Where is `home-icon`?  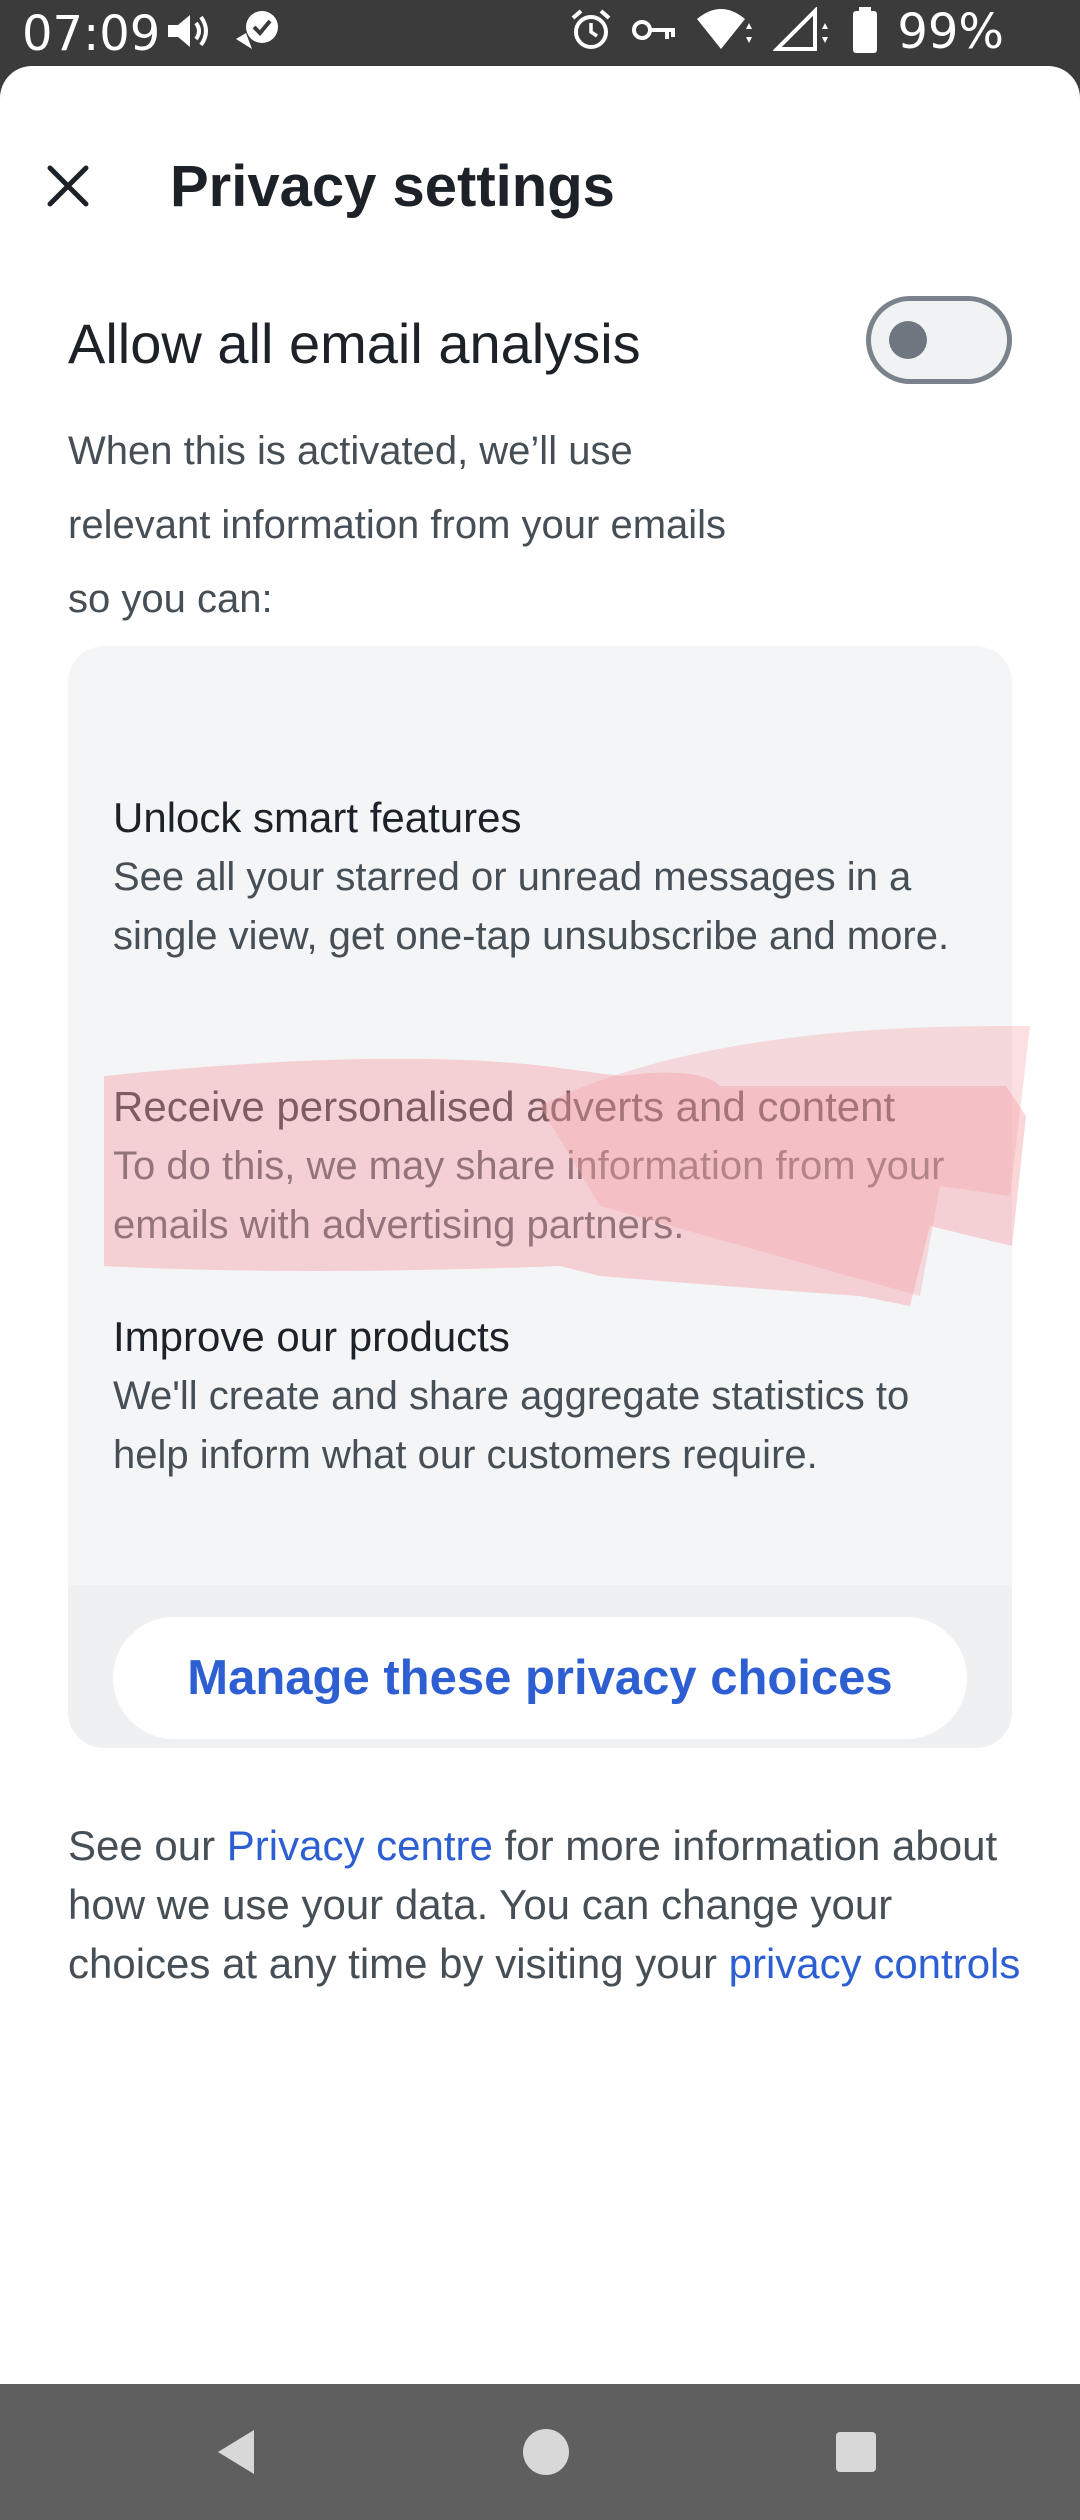
home-icon is located at coordinates (546, 2452).